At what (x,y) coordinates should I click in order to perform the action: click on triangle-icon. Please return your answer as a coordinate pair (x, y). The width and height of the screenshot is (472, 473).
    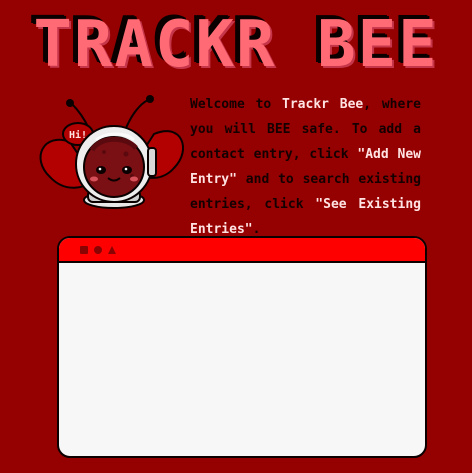
    Looking at the image, I should click on (112, 249).